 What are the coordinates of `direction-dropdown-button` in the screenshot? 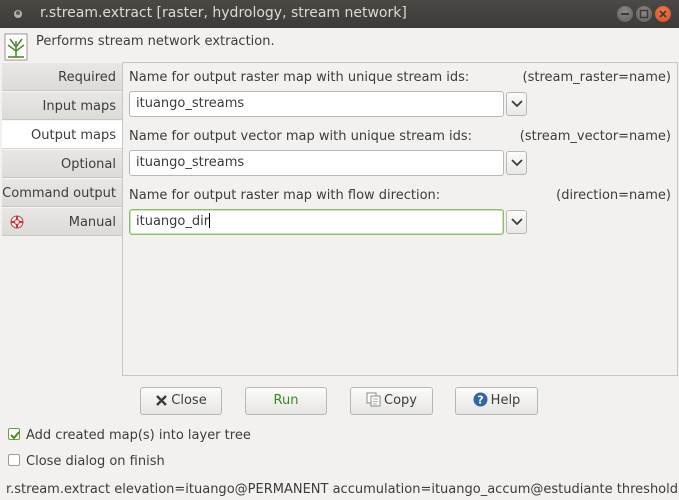 It's located at (516, 222).